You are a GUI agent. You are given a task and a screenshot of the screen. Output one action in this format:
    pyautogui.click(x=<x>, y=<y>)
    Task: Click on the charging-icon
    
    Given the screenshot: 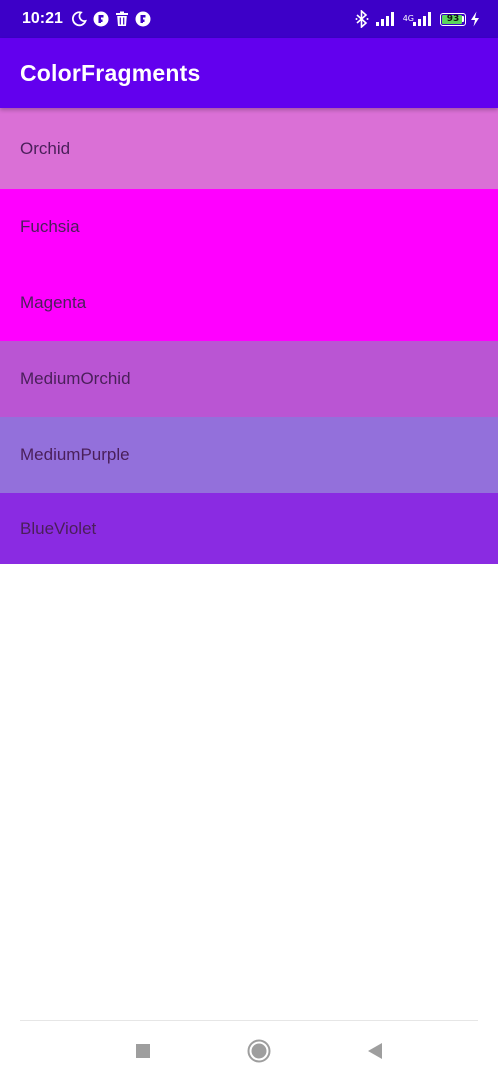 What is the action you would take?
    pyautogui.click(x=475, y=19)
    